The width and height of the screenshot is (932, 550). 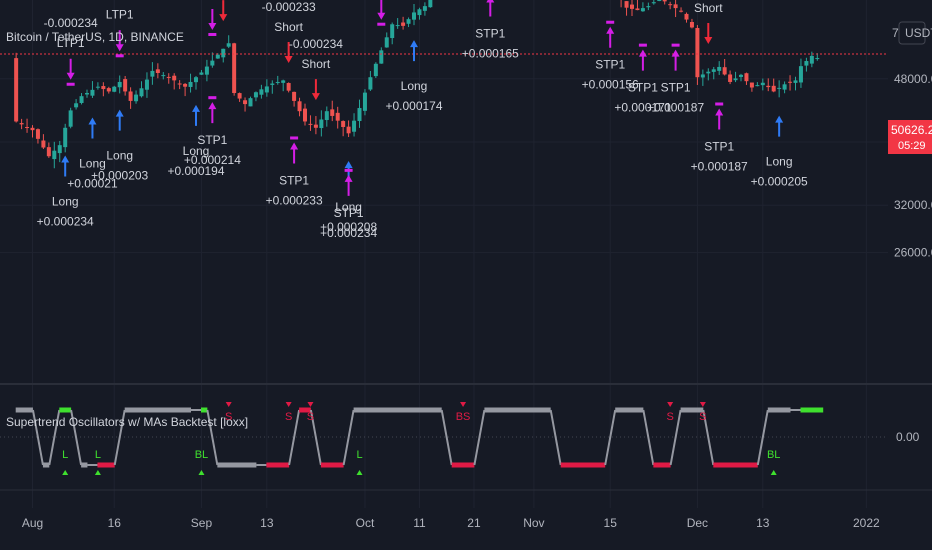 I want to click on x-tick-label: 2022, so click(x=866, y=523).